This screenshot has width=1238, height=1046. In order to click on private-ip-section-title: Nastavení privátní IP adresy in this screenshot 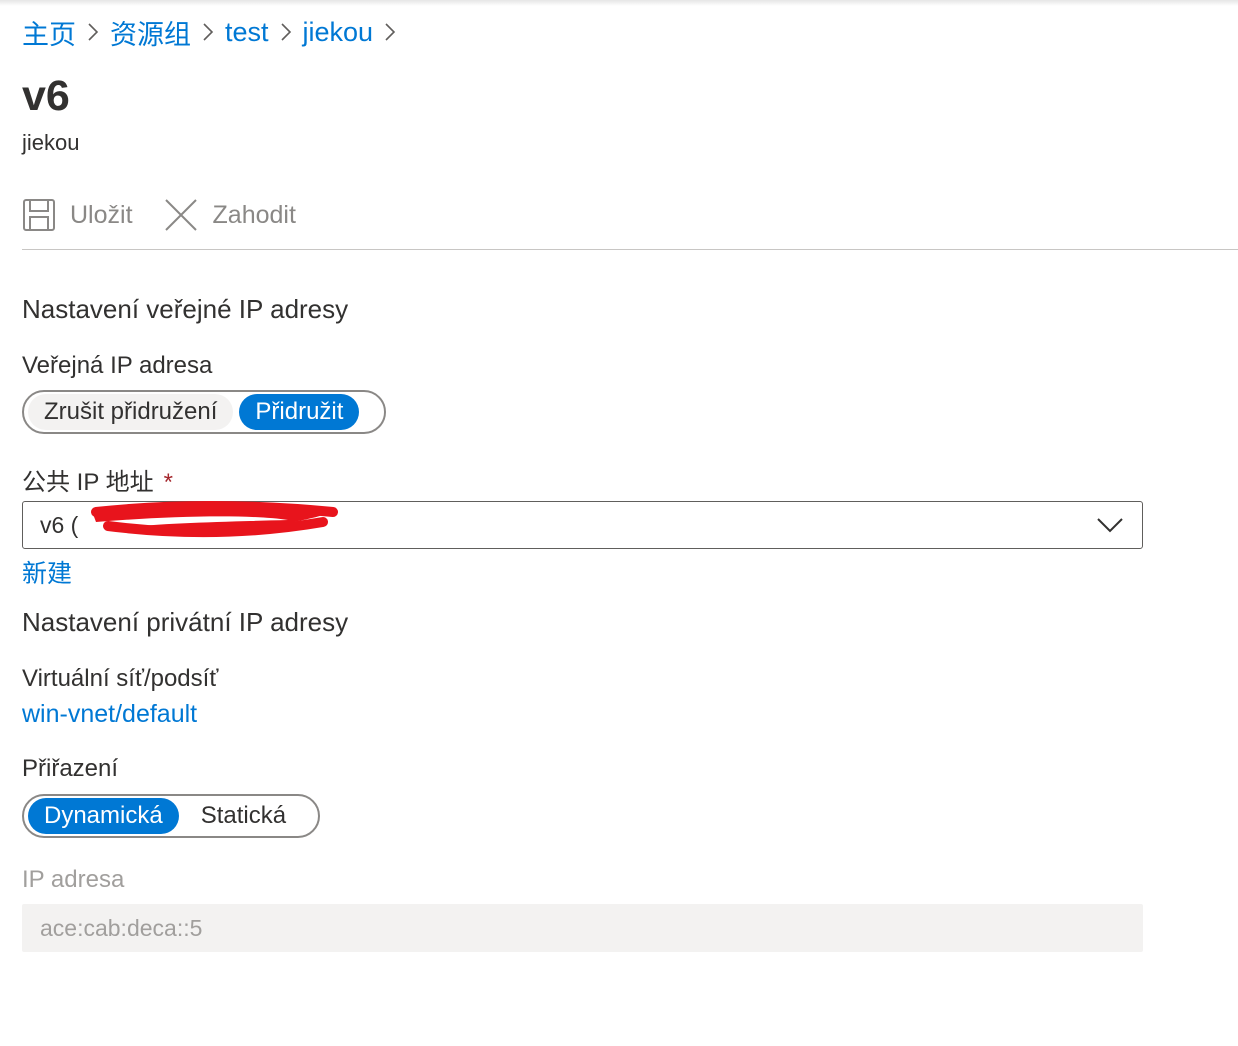, I will do `click(185, 622)`.